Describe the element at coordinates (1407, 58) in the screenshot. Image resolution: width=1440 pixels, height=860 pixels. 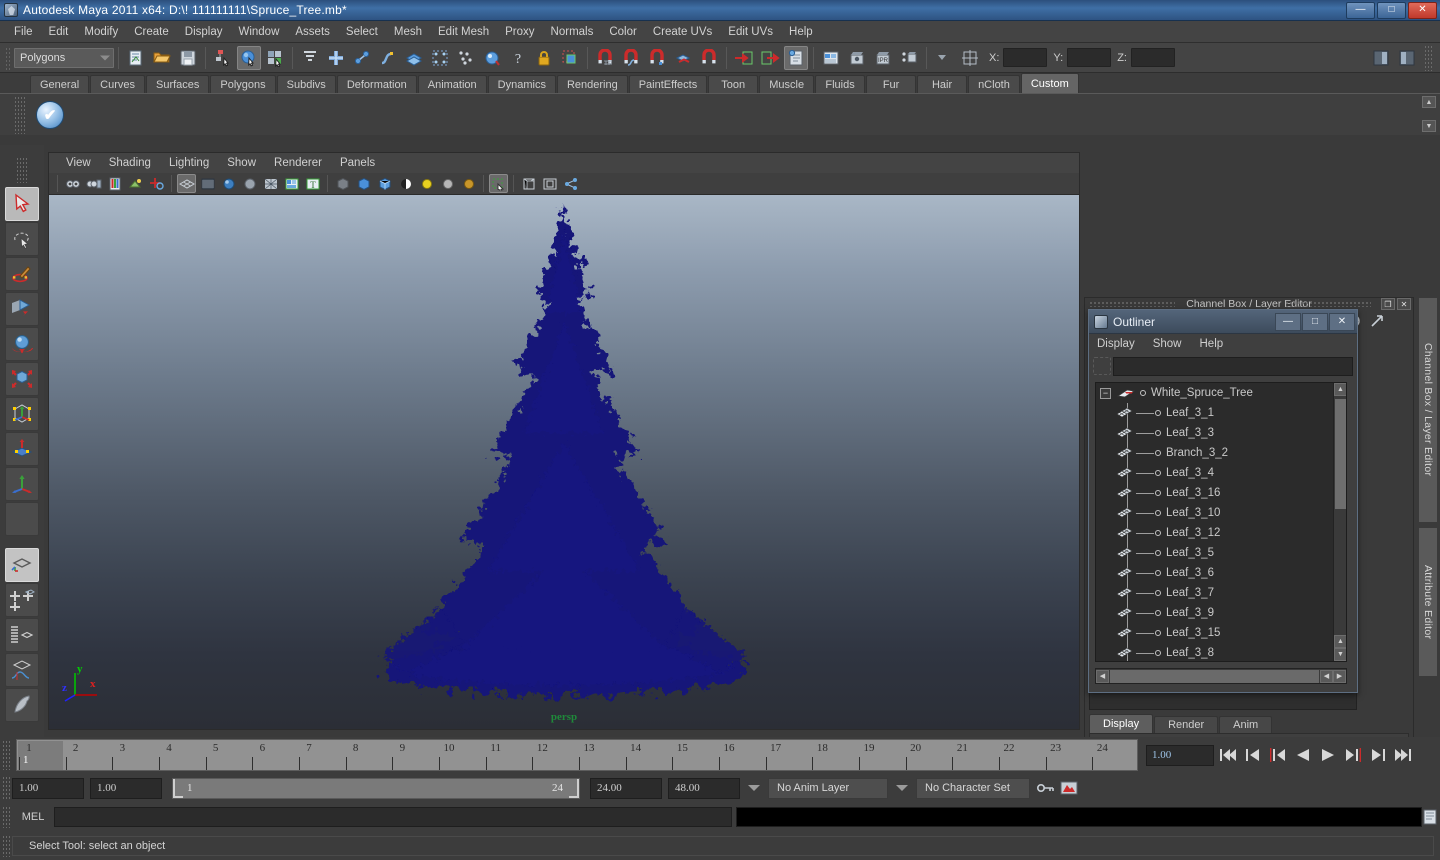
I see `show-hide-attribute-editor-icon` at that location.